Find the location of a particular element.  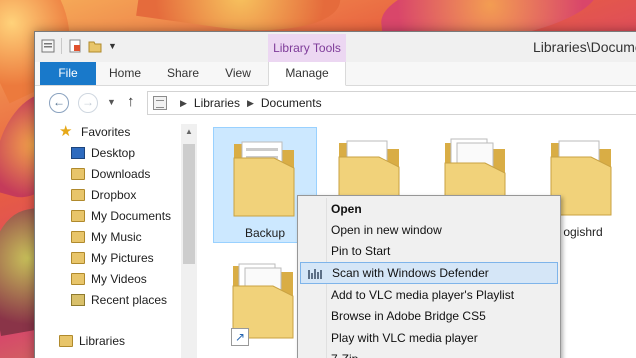

quick-access-toolbar: ▼ is located at coordinates (79, 46).